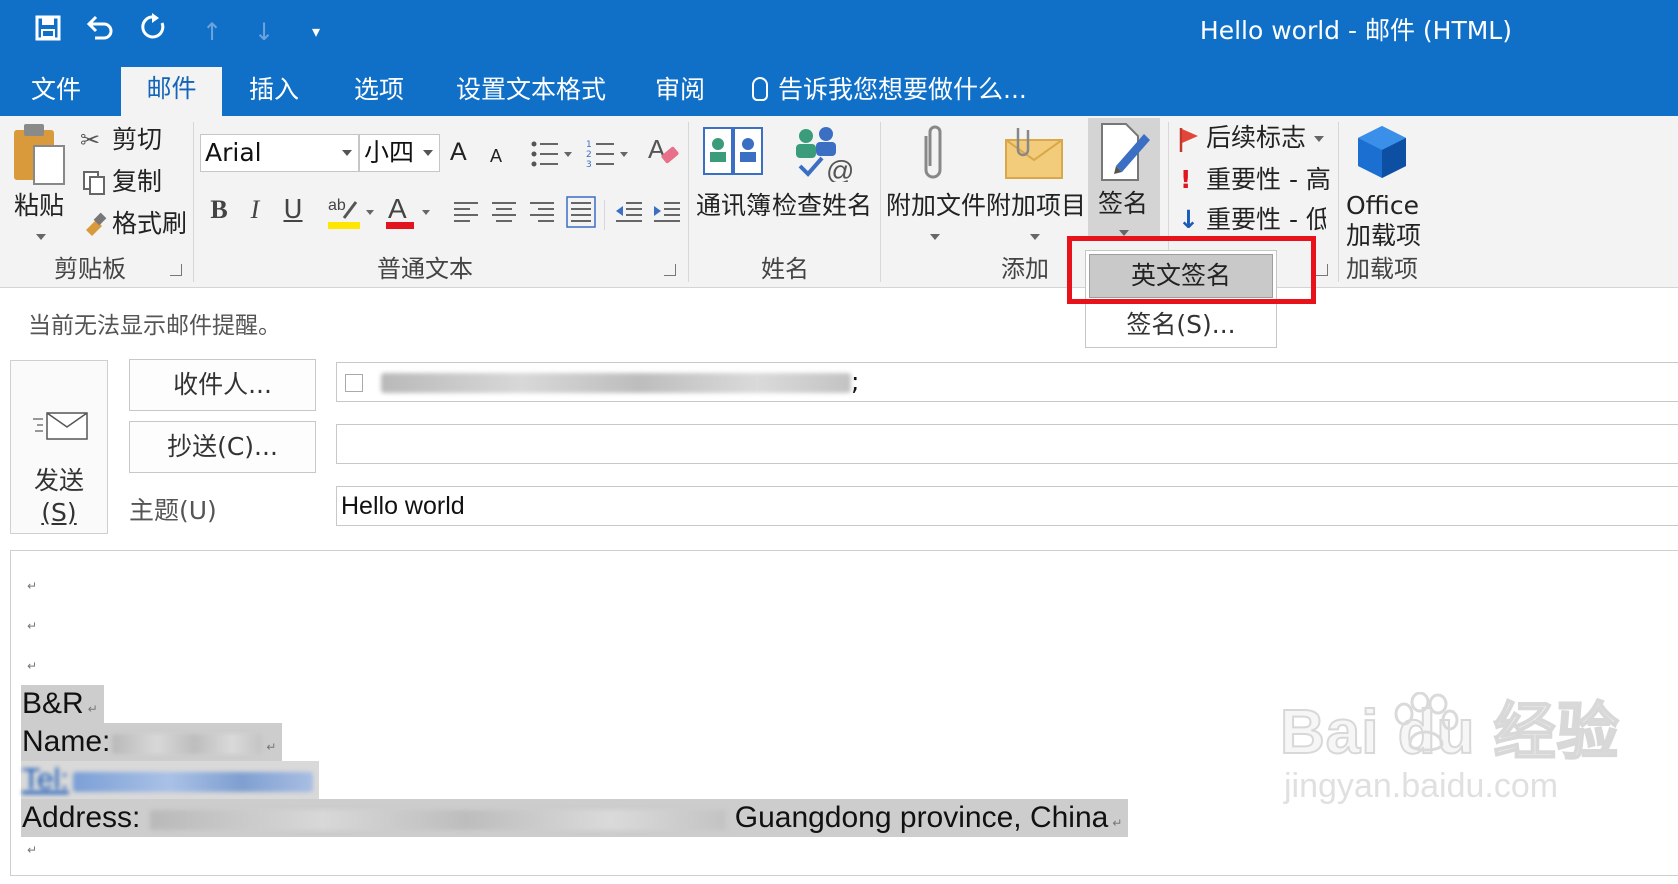  What do you see at coordinates (496, 156) in the screenshot?
I see `shrink-font-button: A` at bounding box center [496, 156].